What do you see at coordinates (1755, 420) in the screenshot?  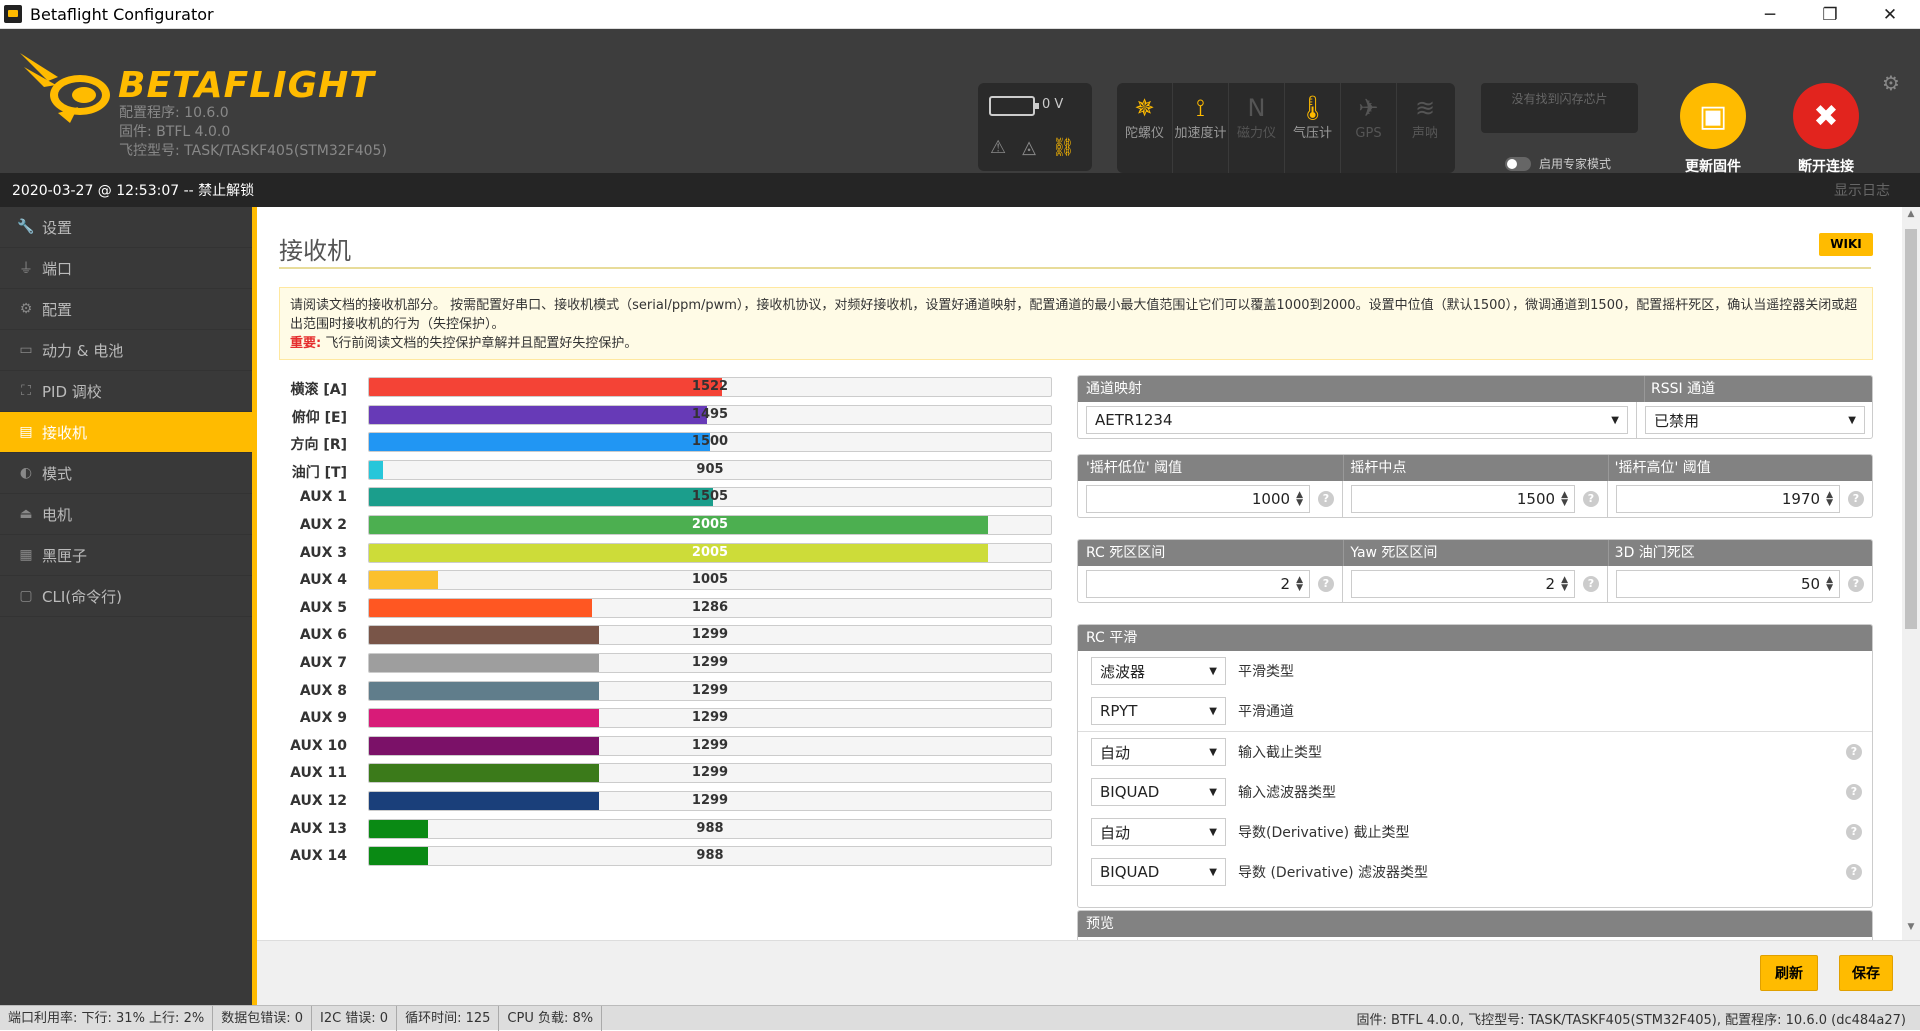 I see `rssi-channel-select: 已禁用 ▼` at bounding box center [1755, 420].